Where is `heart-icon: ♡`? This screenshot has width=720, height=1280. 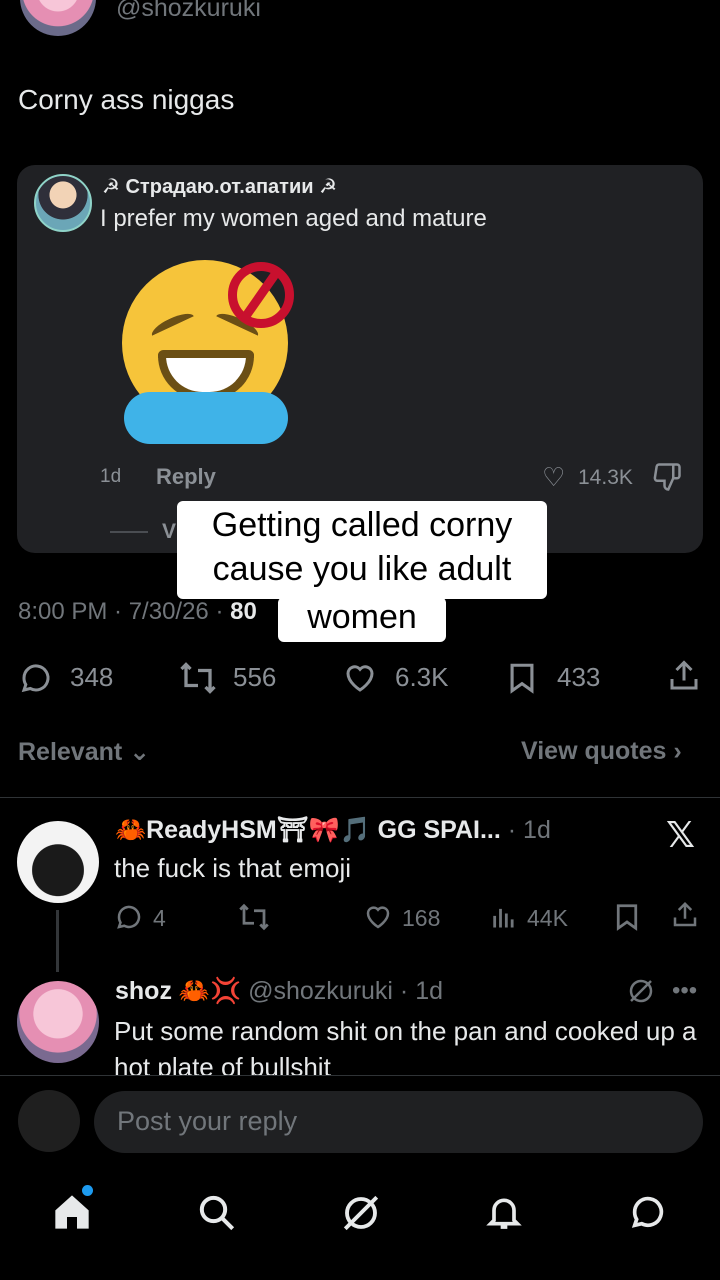
heart-icon: ♡ is located at coordinates (553, 477).